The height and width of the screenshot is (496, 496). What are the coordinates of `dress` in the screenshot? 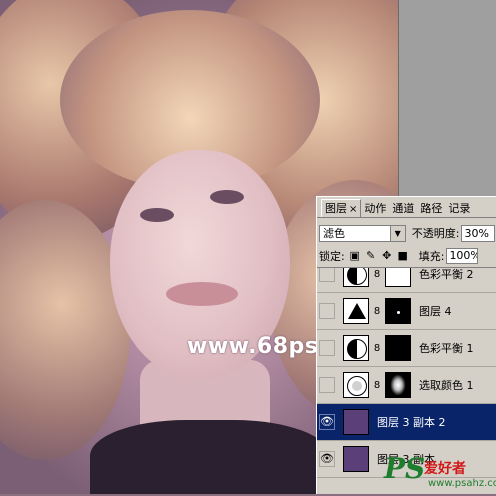 It's located at (210, 457).